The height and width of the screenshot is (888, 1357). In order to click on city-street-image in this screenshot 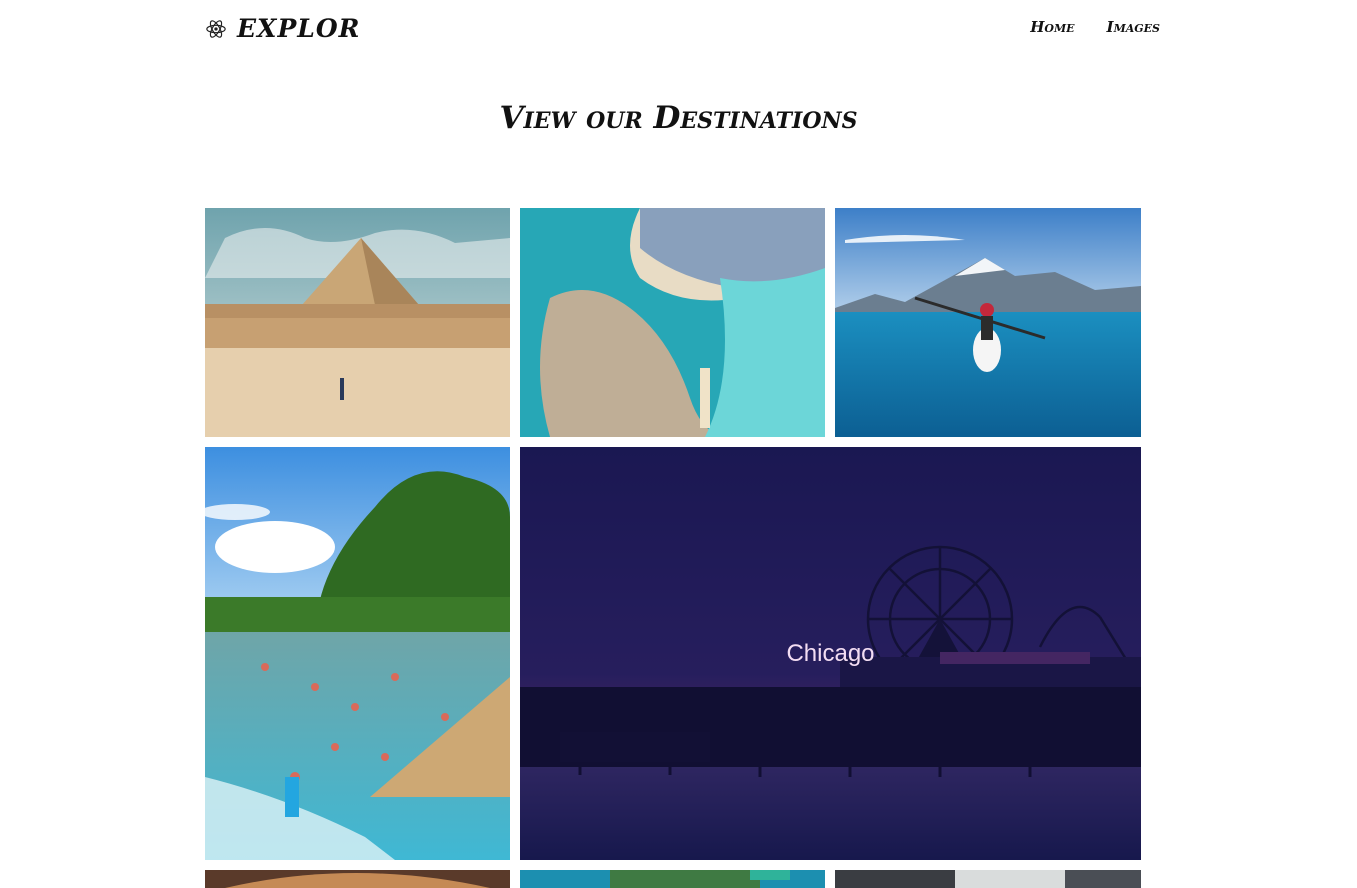, I will do `click(988, 879)`.